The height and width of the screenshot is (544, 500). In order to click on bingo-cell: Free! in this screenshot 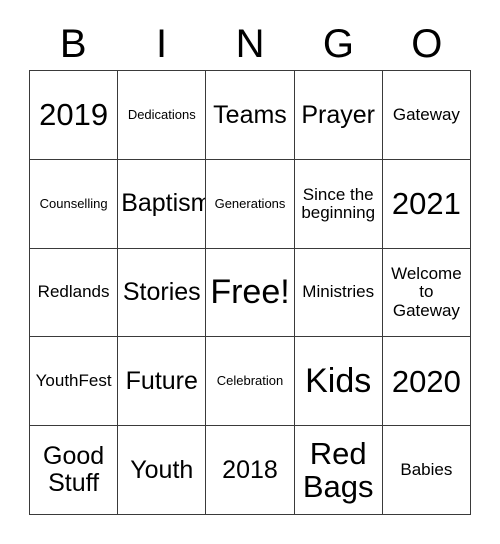, I will do `click(250, 293)`.